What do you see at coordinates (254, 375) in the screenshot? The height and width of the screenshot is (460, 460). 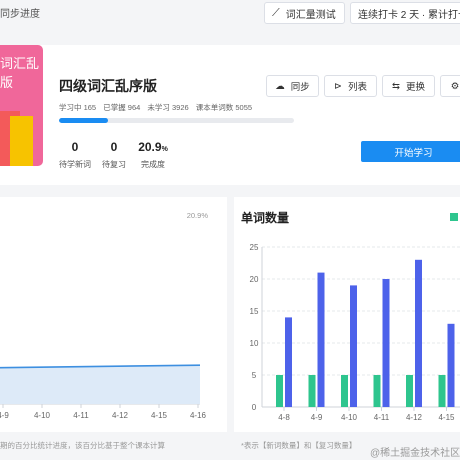 I see `y-tick-label: 5` at bounding box center [254, 375].